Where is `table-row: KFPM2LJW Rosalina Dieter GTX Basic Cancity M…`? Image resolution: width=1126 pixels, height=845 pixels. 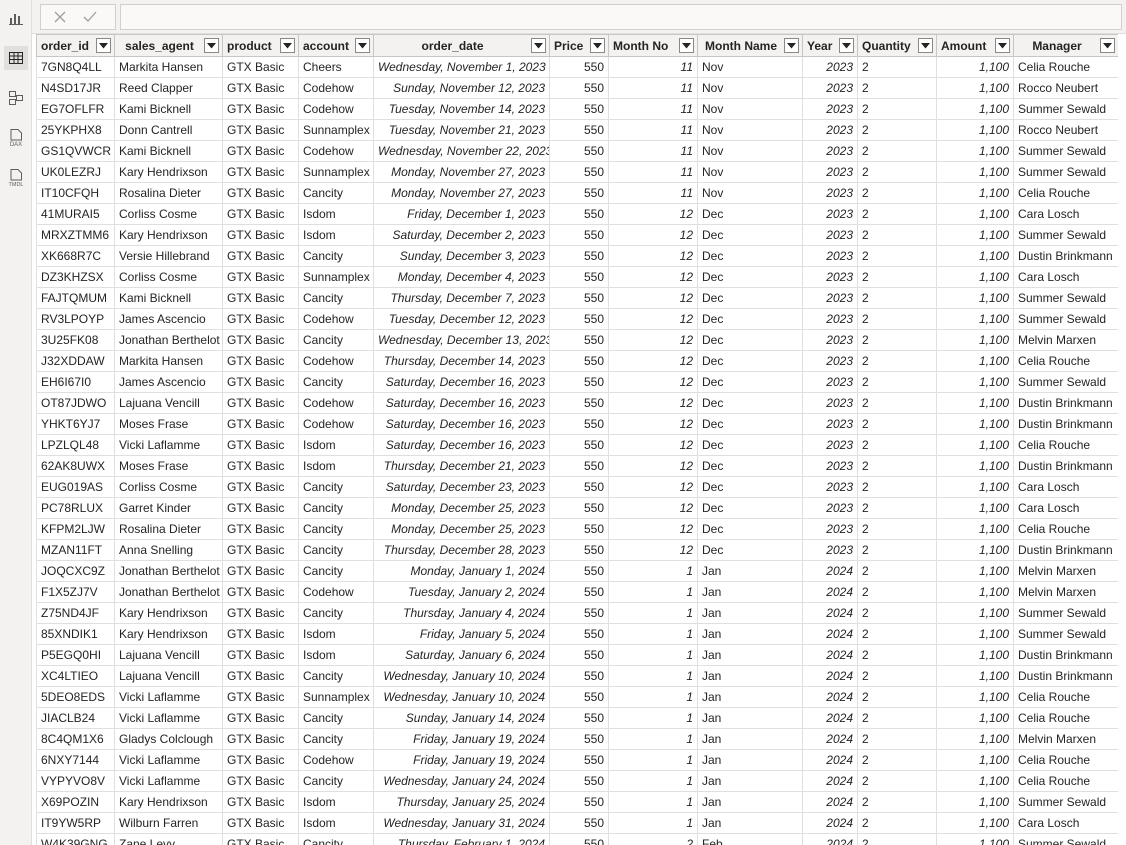 table-row: KFPM2LJW Rosalina Dieter GTX Basic Cancity M… is located at coordinates (577, 529).